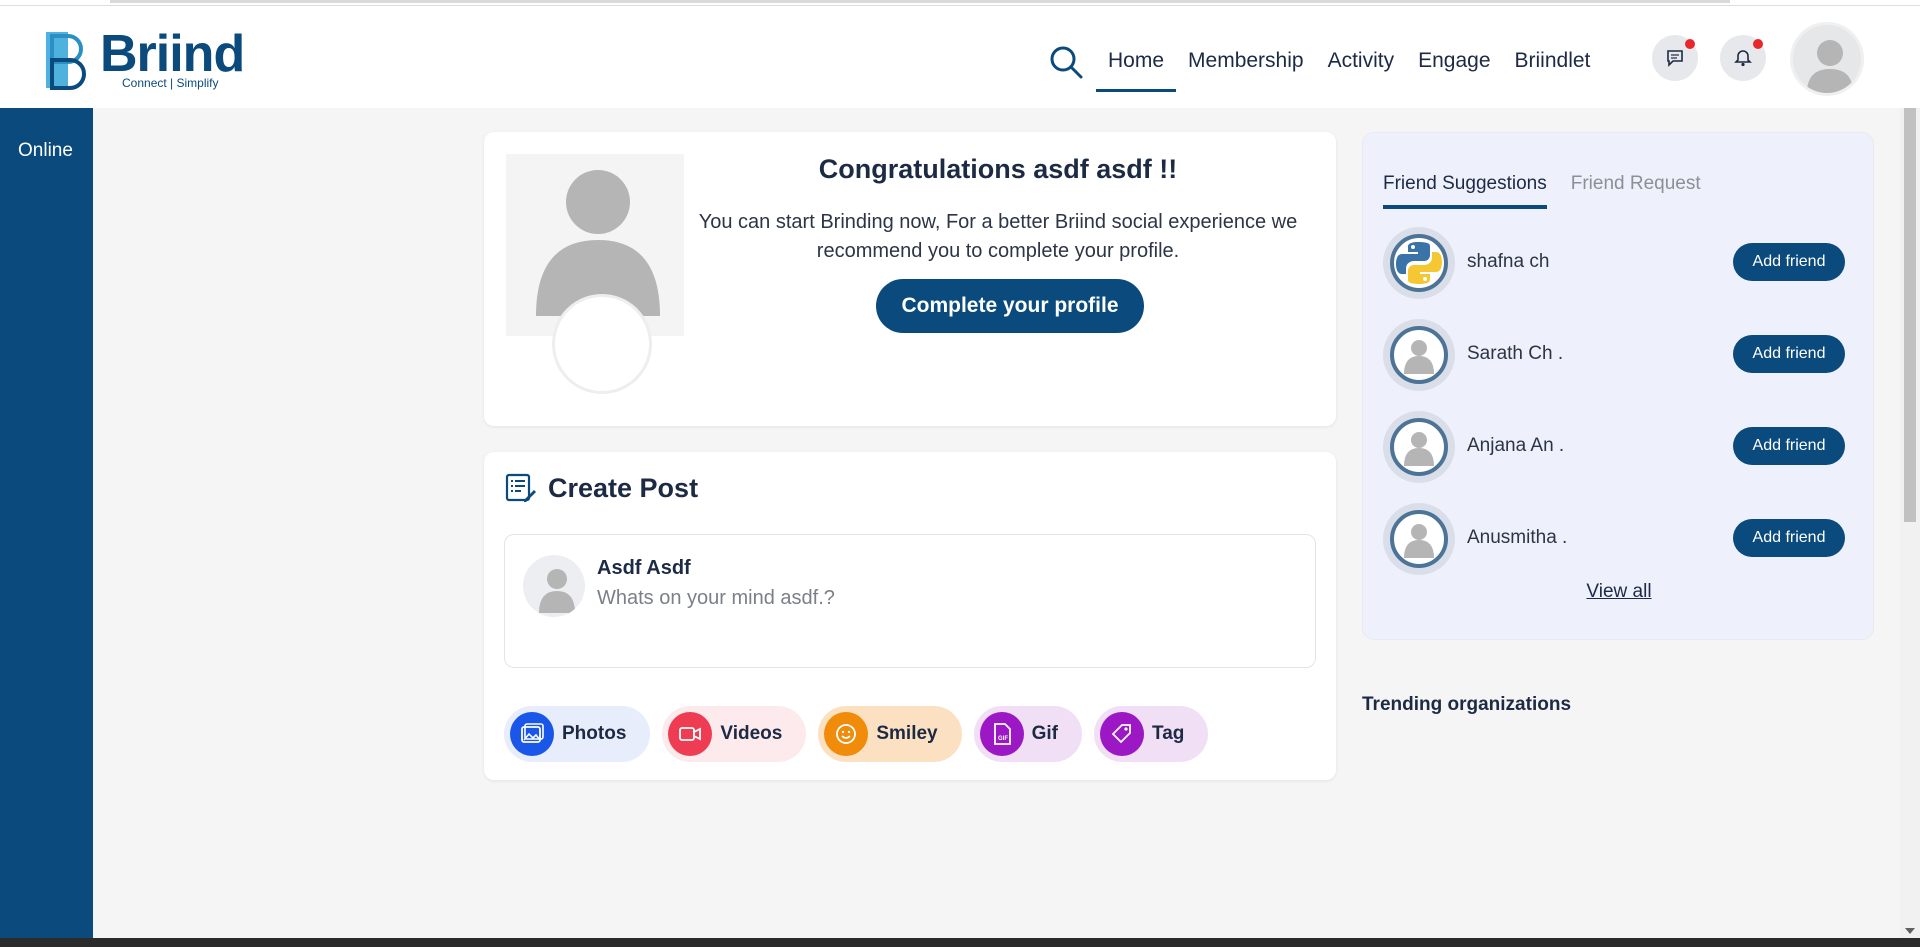 The width and height of the screenshot is (1920, 947). What do you see at coordinates (1246, 62) in the screenshot?
I see `nav-membership: Membership` at bounding box center [1246, 62].